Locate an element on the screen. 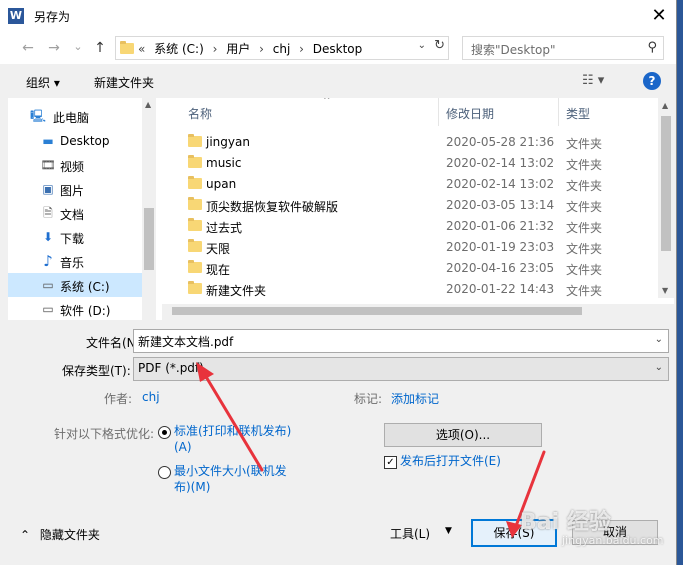  table-row: music 2020-02-14 13:02 文件夹 is located at coordinates (420, 163).